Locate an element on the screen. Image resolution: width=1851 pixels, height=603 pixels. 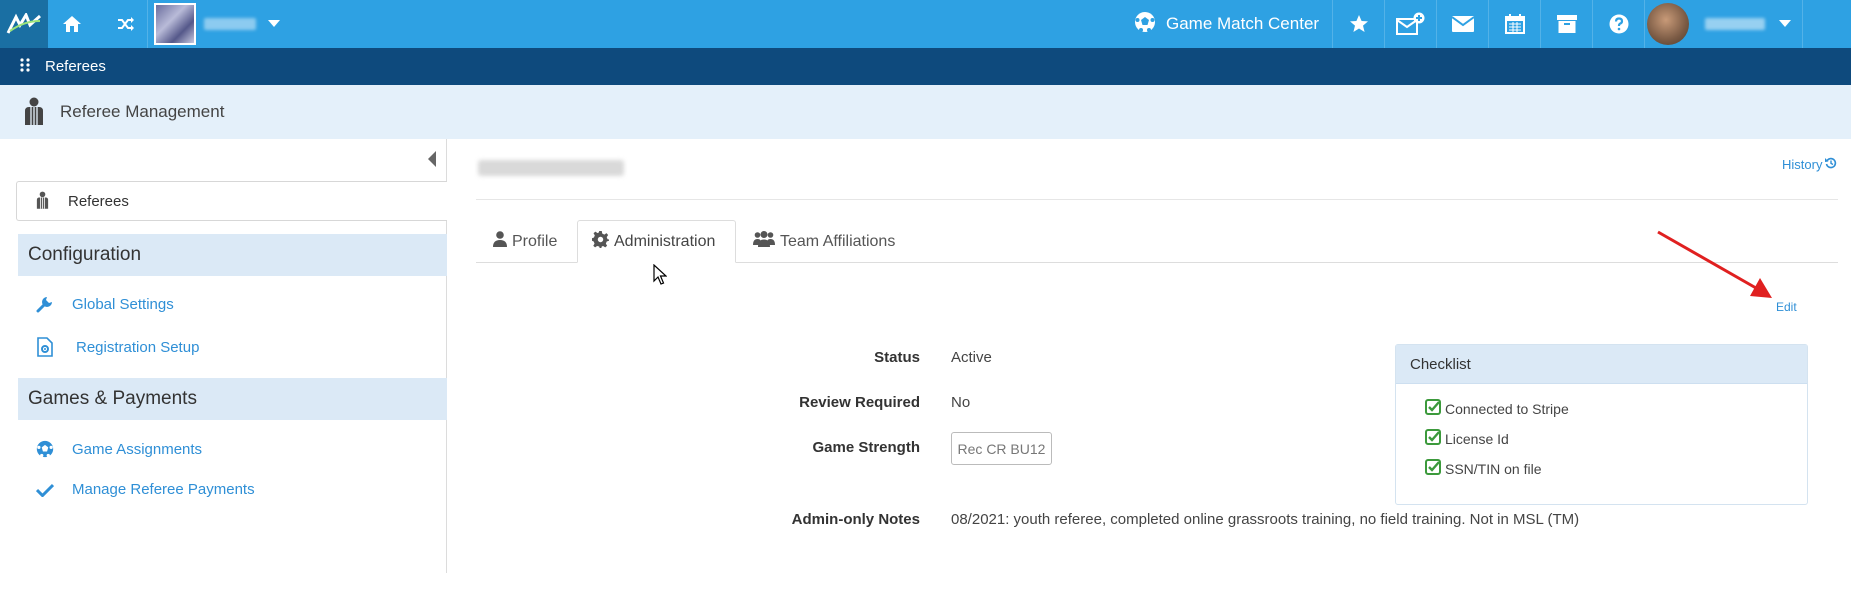
checklist-item: SSN/TIN on file is located at coordinates (1483, 468).